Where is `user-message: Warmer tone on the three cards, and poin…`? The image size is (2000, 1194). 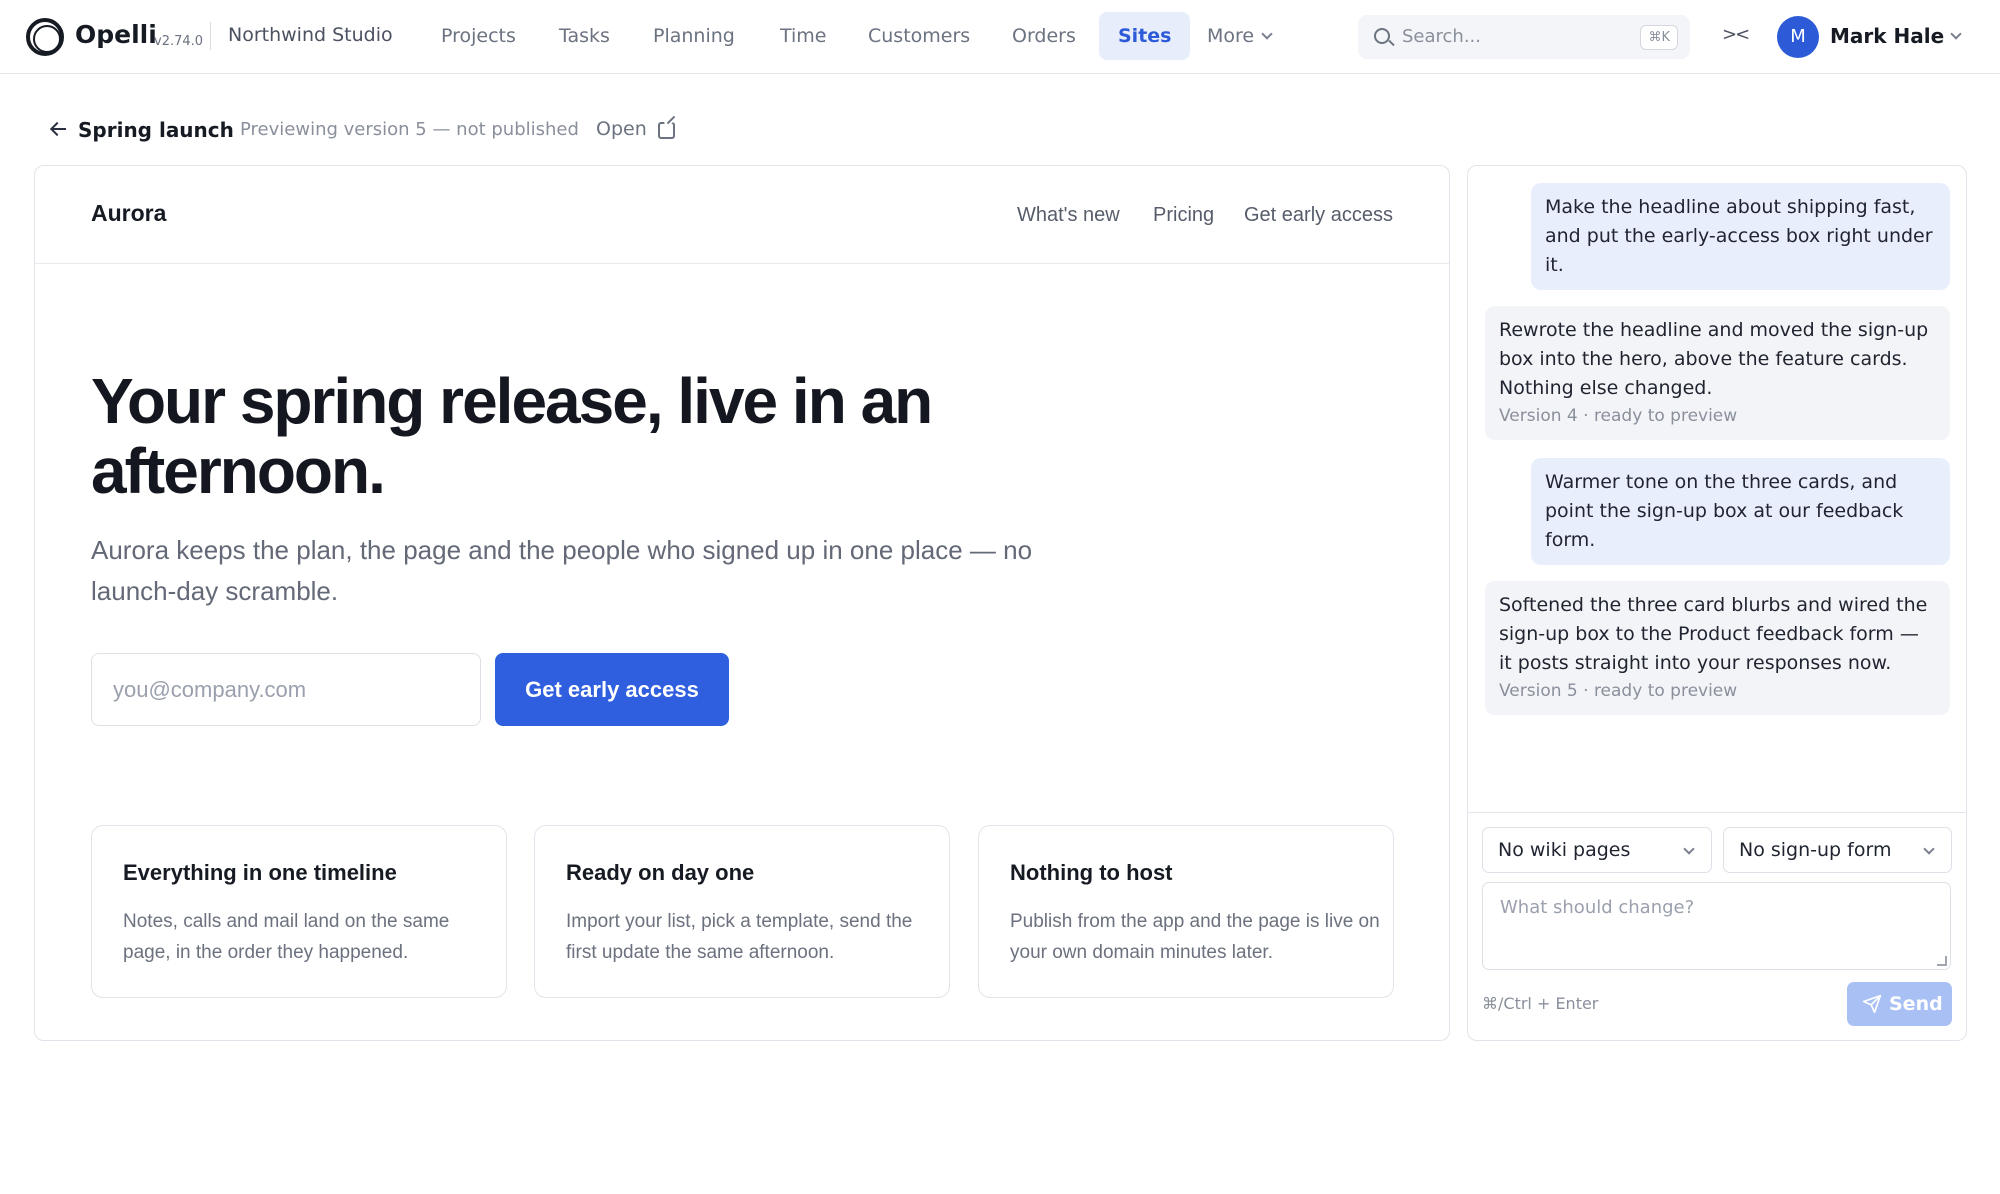
user-message: Warmer tone on the three cards, and poin… is located at coordinates (1740, 511).